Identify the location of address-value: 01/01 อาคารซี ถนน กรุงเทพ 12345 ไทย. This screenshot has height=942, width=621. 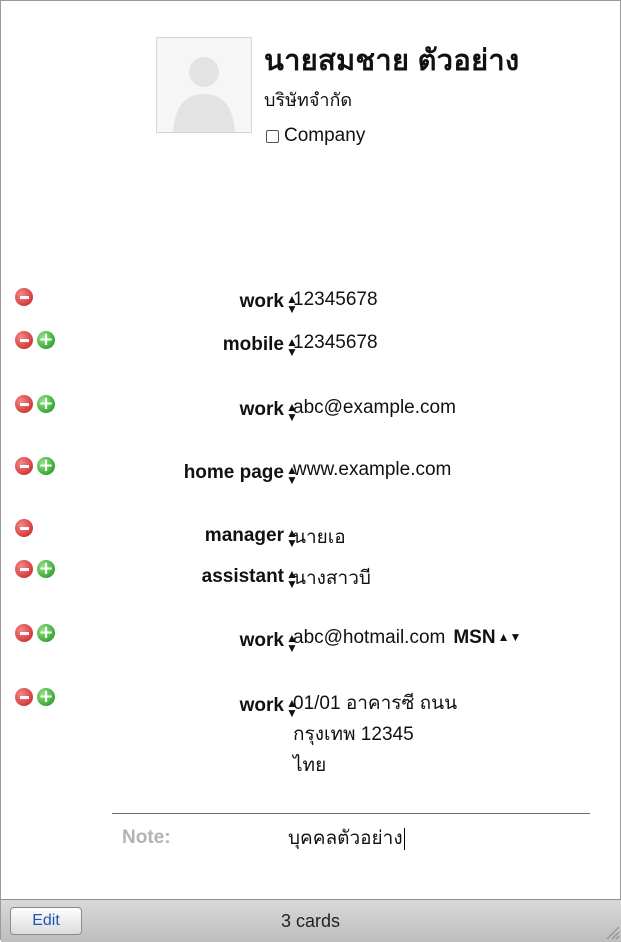
(375, 734).